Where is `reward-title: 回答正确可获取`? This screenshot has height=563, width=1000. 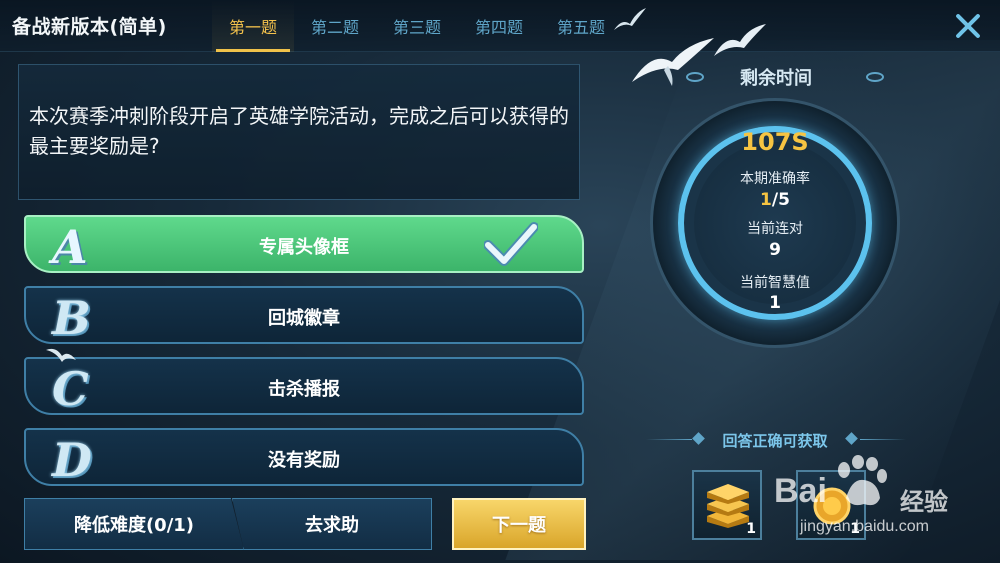
reward-title: 回答正确可获取 is located at coordinates (775, 441).